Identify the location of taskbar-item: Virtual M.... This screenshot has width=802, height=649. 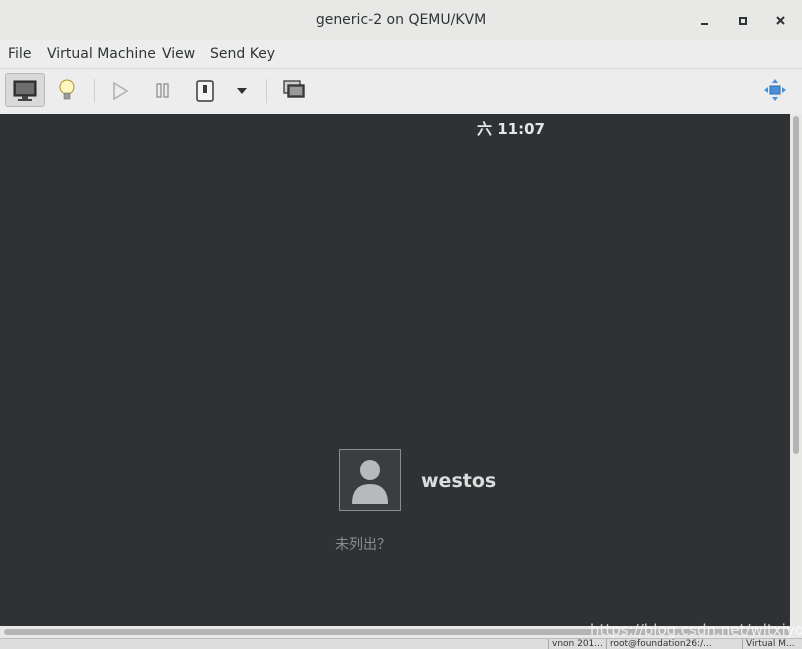
(772, 644).